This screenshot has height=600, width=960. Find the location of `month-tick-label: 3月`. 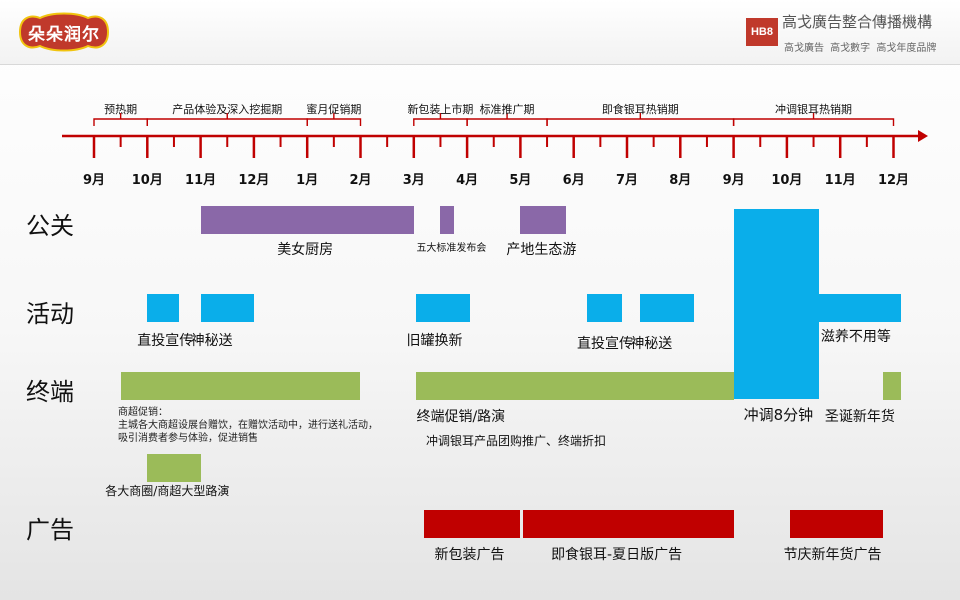

month-tick-label: 3月 is located at coordinates (414, 180).